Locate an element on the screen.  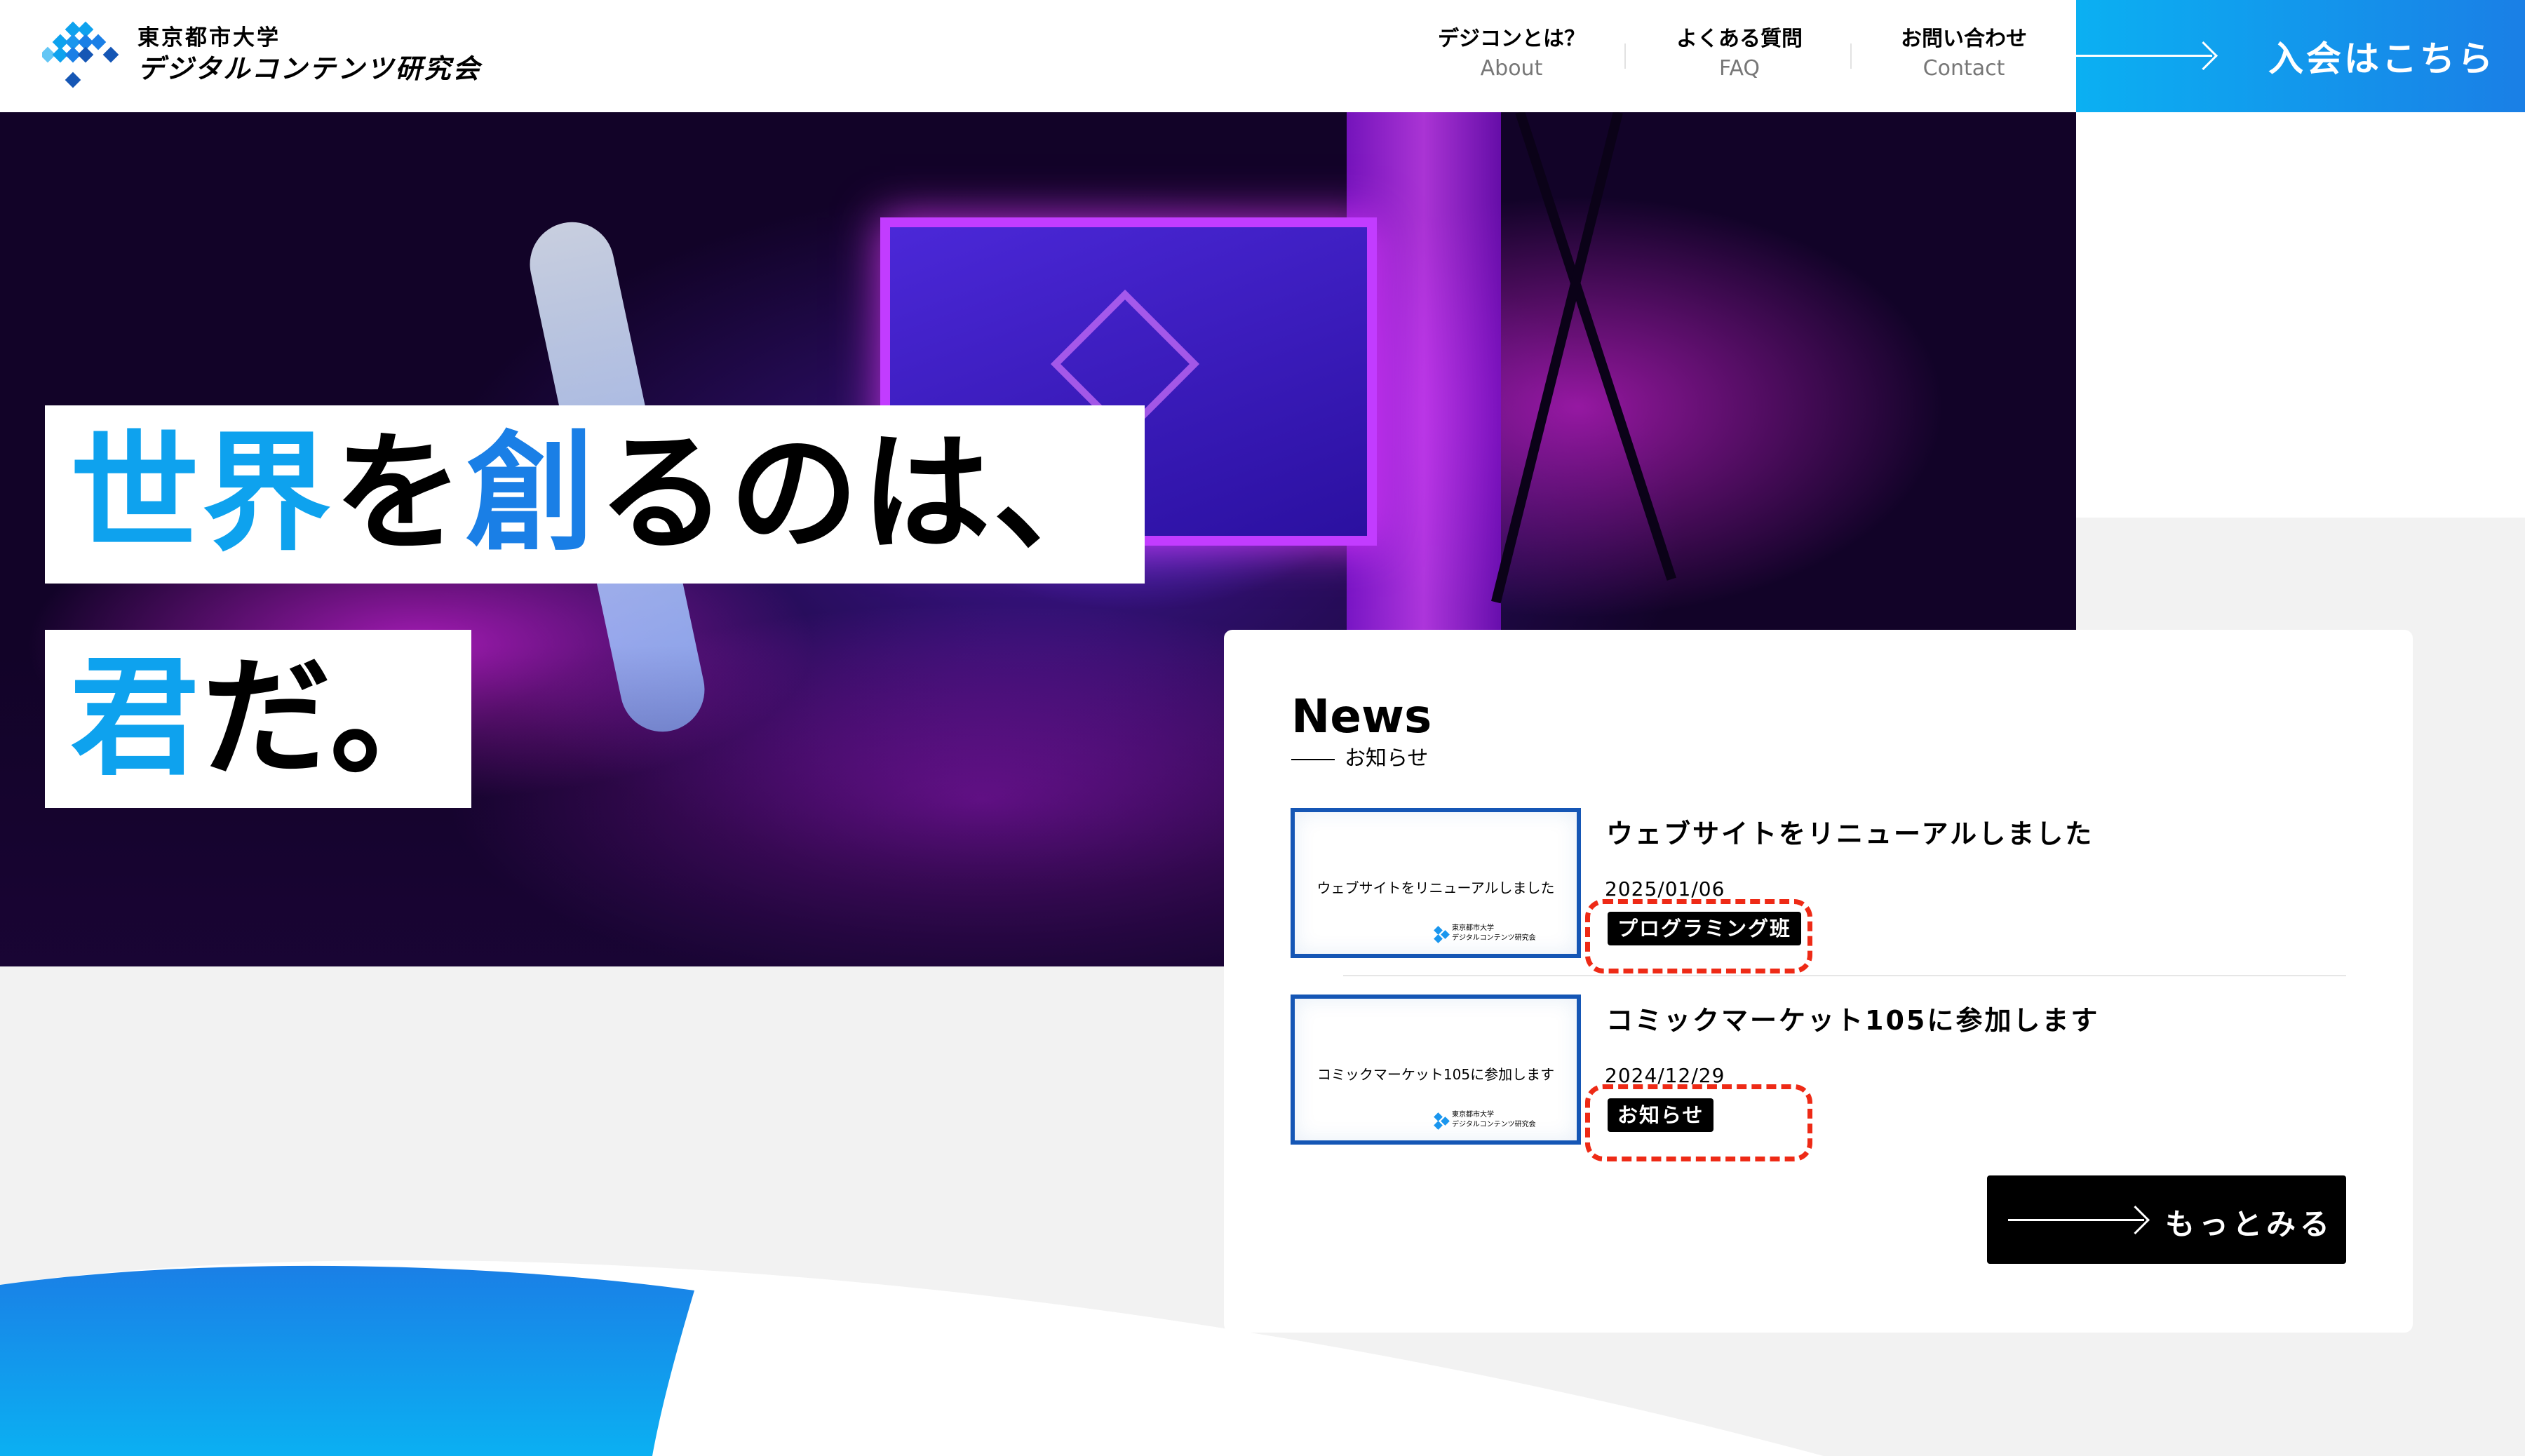
logo-diamonds-icon is located at coordinates (80, 54).